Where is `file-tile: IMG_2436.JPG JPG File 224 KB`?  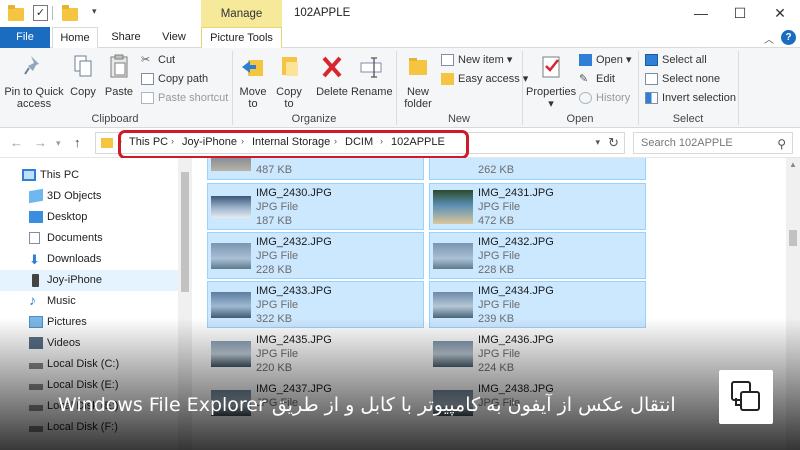
file-tile: IMG_2436.JPG JPG File 224 KB is located at coordinates (537, 353).